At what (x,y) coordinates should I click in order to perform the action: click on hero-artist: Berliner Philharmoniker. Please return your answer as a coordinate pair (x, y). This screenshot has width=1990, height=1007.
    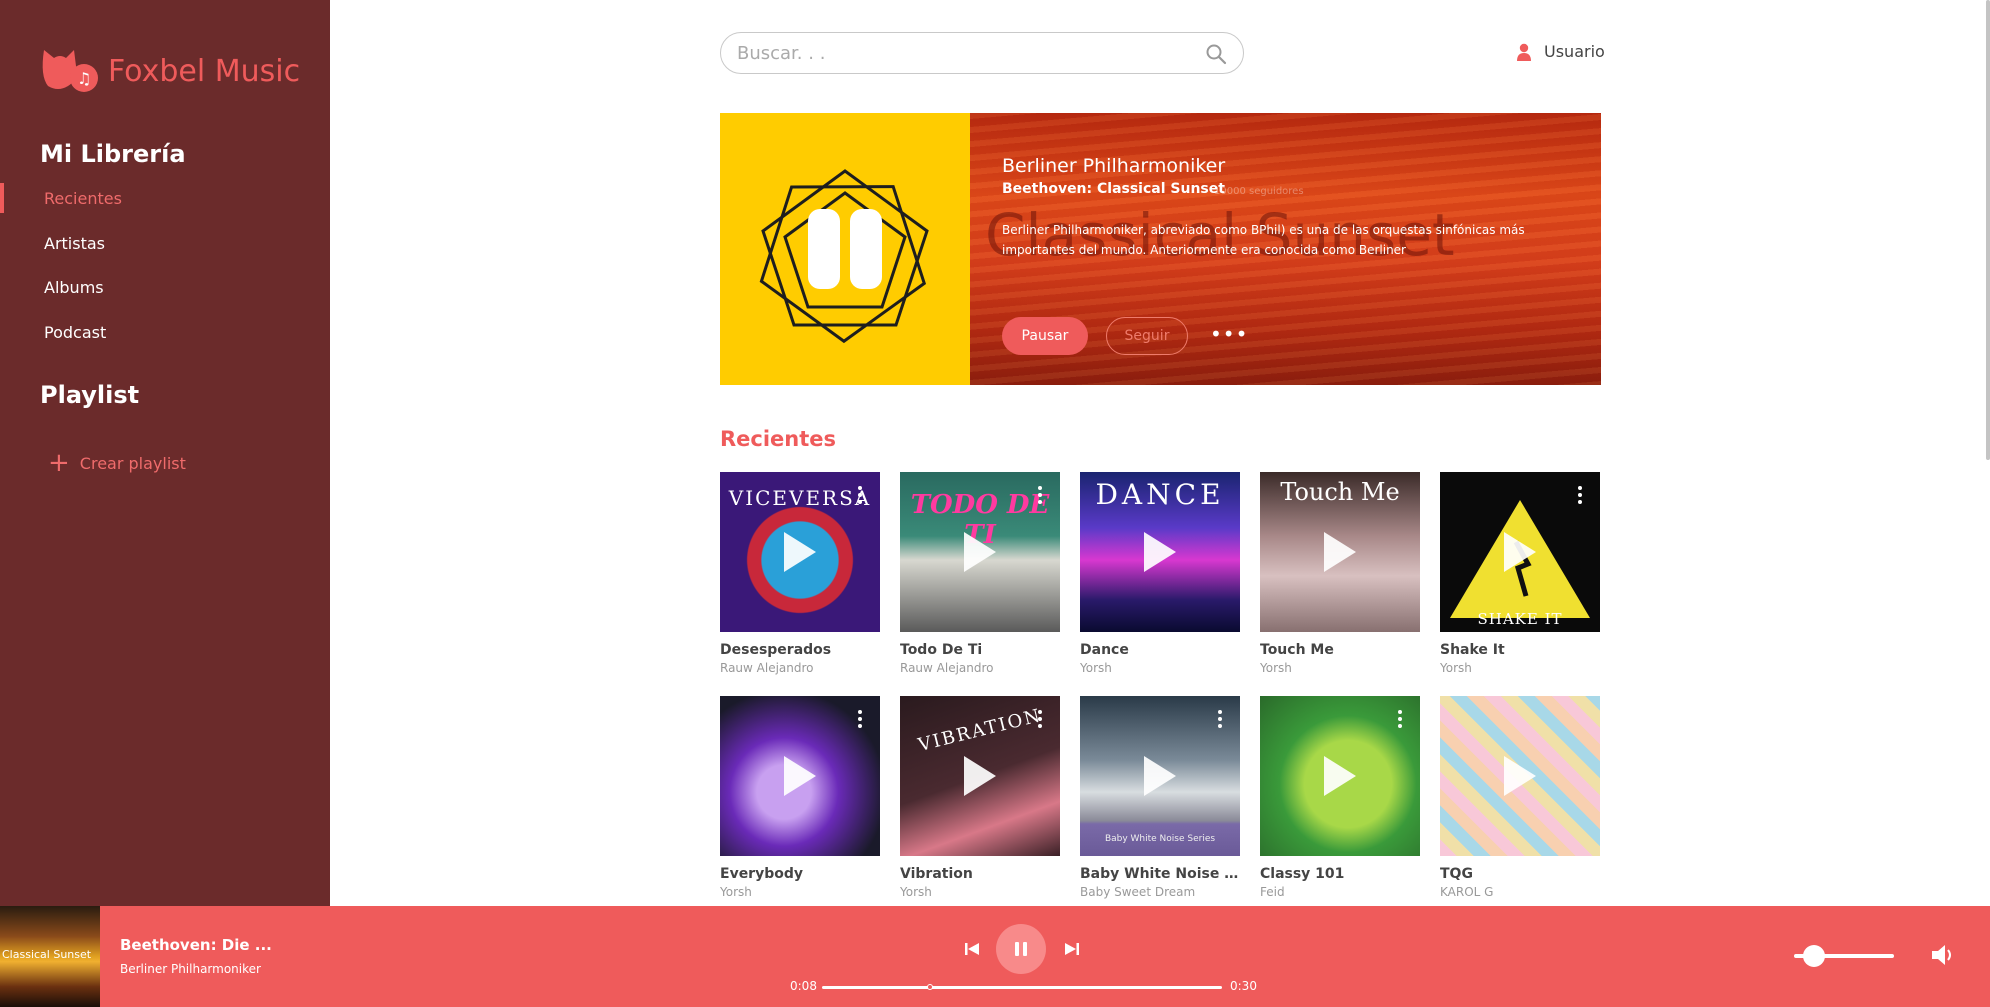
    Looking at the image, I should click on (1114, 166).